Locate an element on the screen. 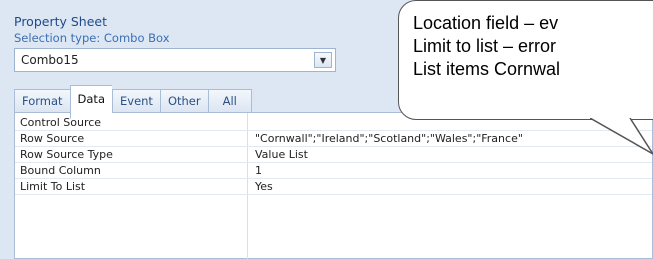  callout-line-1: Location field – ev is located at coordinates (486, 23).